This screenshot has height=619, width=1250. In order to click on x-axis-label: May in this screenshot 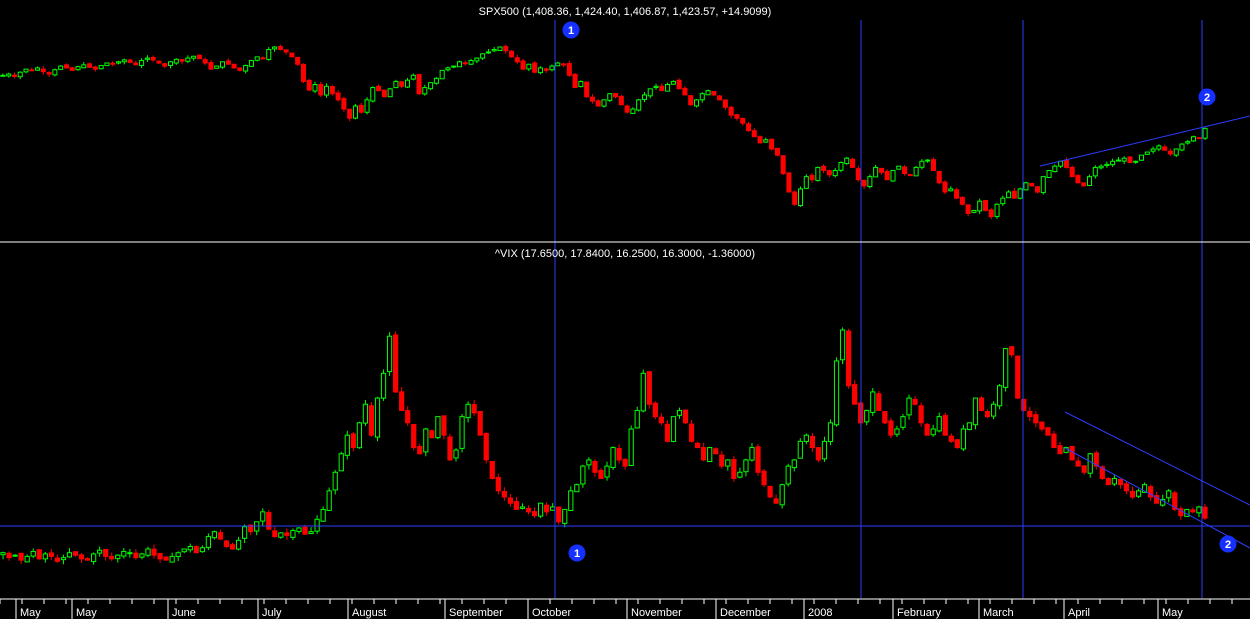, I will do `click(1172, 613)`.